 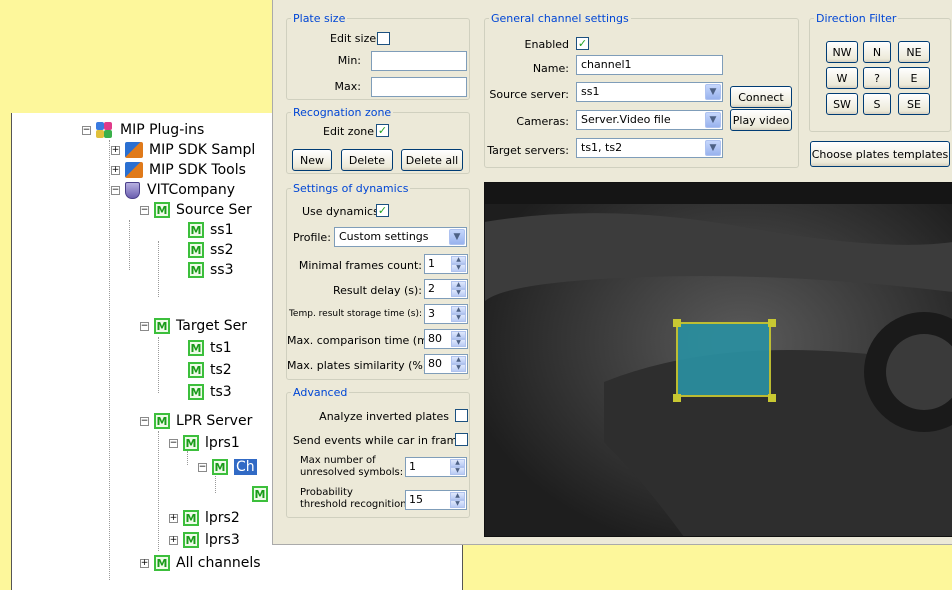 I want to click on enabled-checkbox: ✓, so click(x=582, y=43).